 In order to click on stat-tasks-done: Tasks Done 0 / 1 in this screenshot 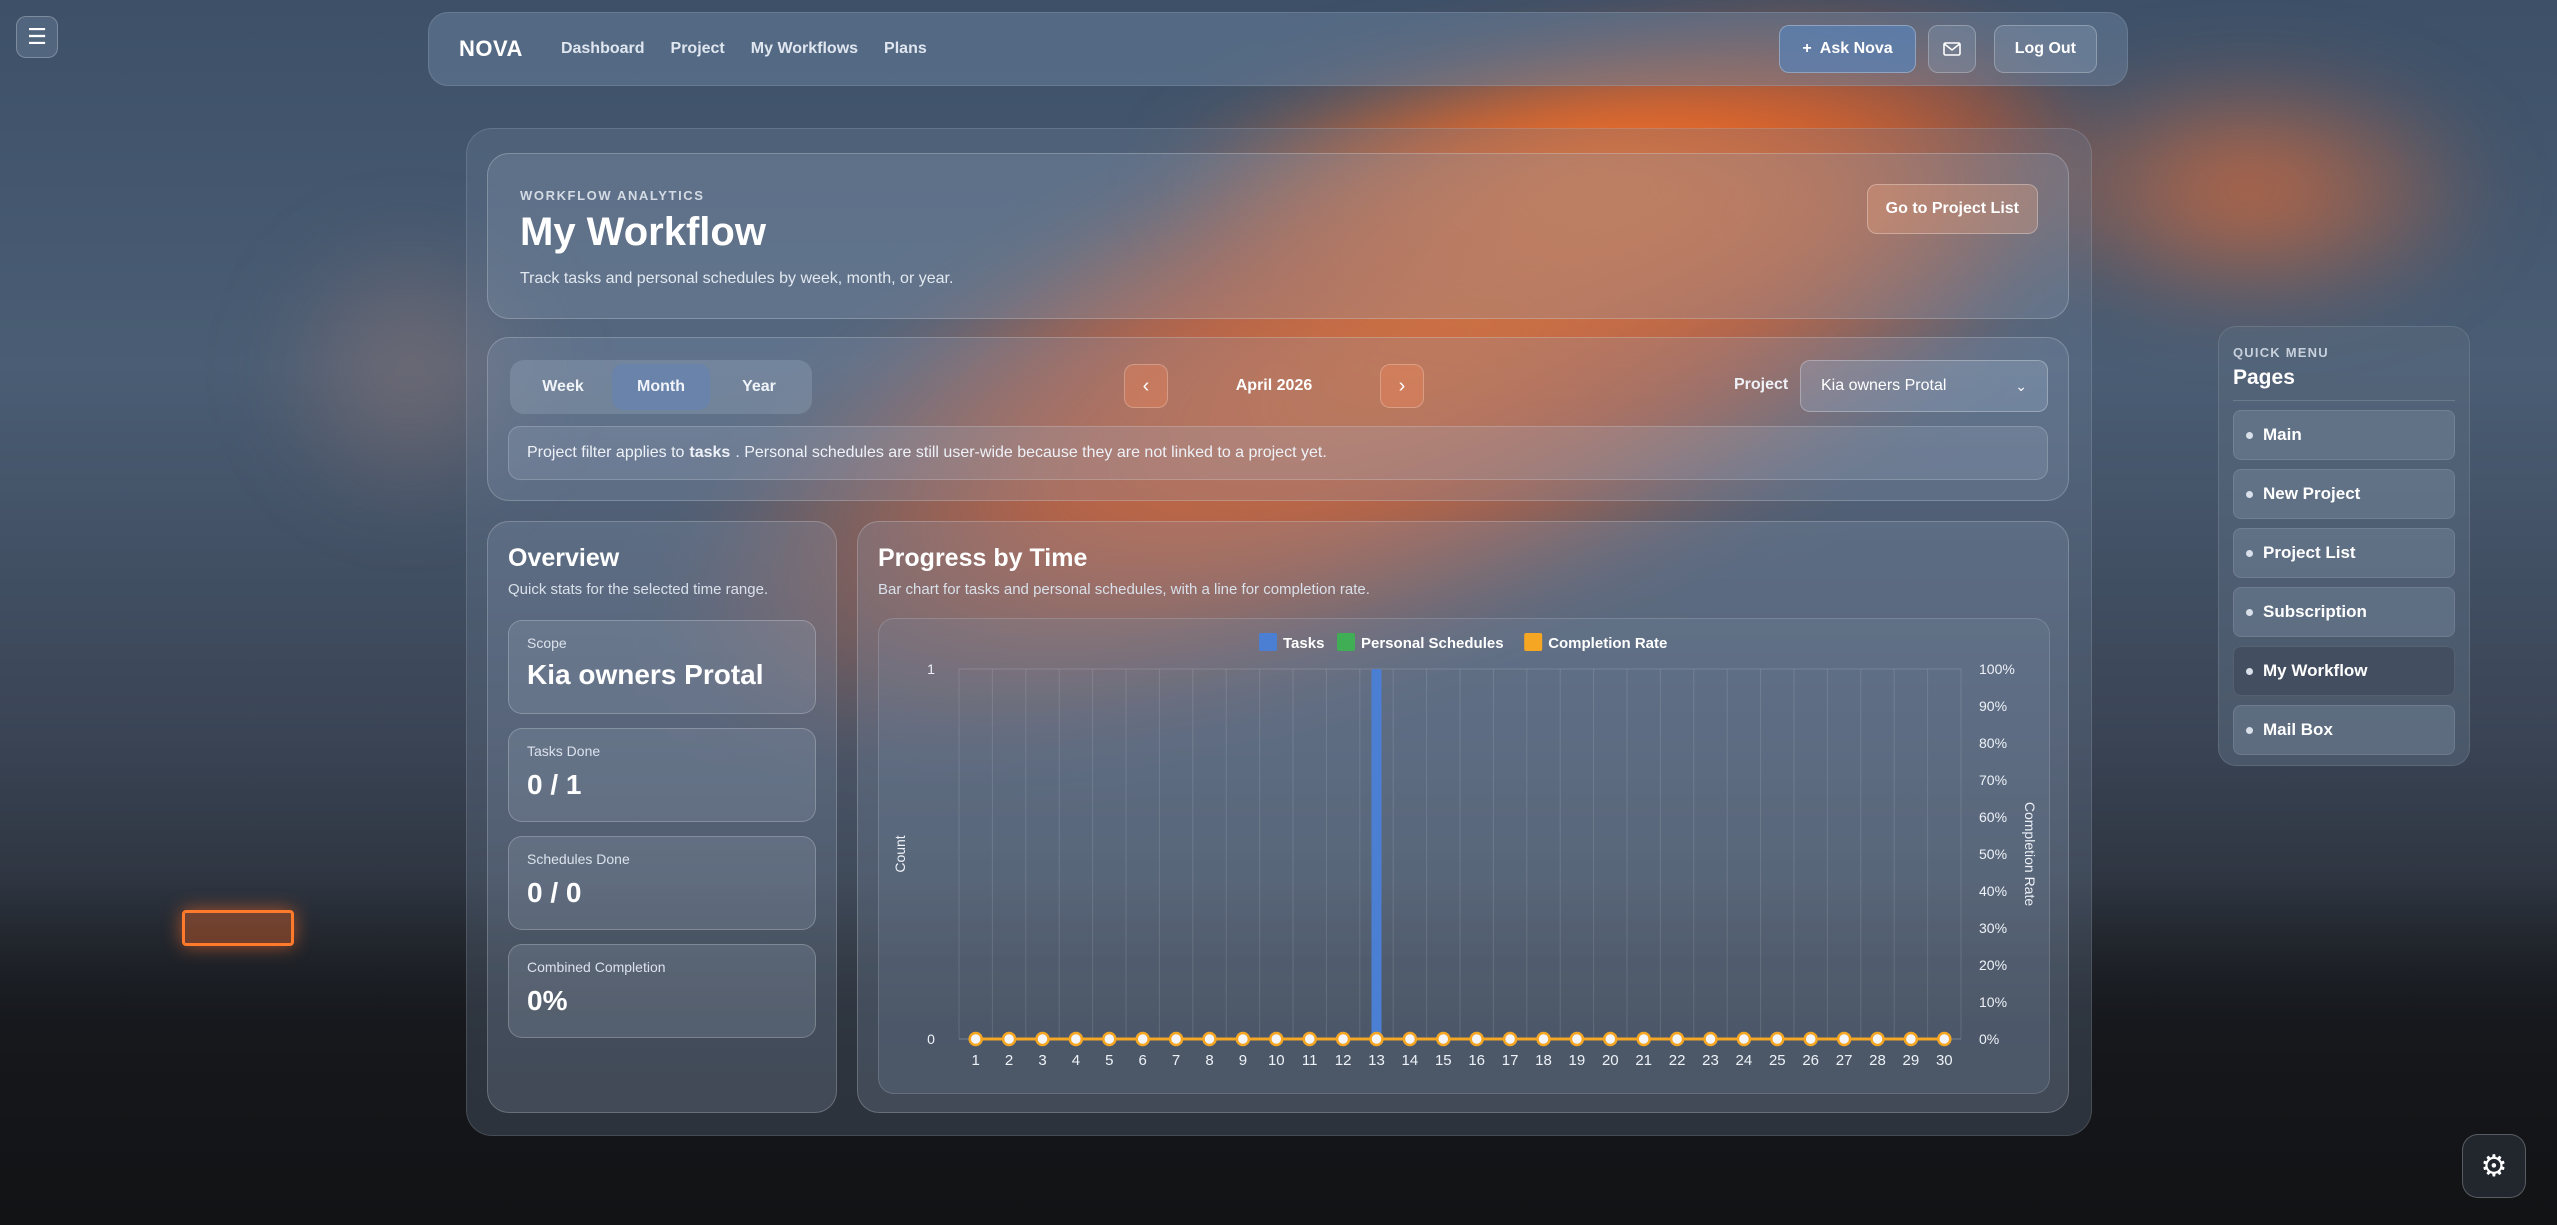, I will do `click(662, 775)`.